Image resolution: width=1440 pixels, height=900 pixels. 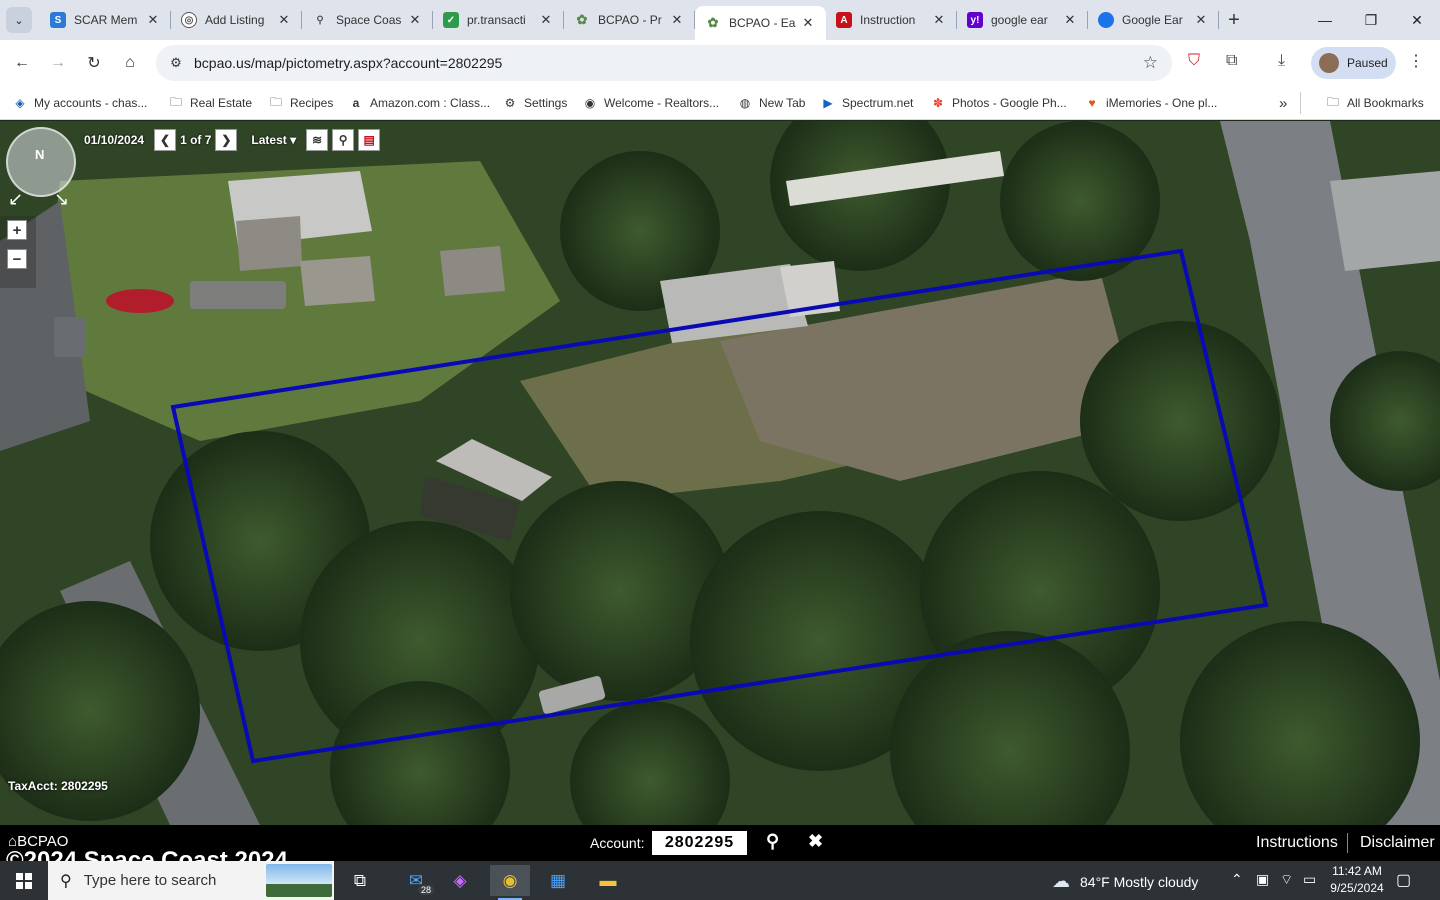 What do you see at coordinates (1403, 880) in the screenshot?
I see `notification-icon: ▢` at bounding box center [1403, 880].